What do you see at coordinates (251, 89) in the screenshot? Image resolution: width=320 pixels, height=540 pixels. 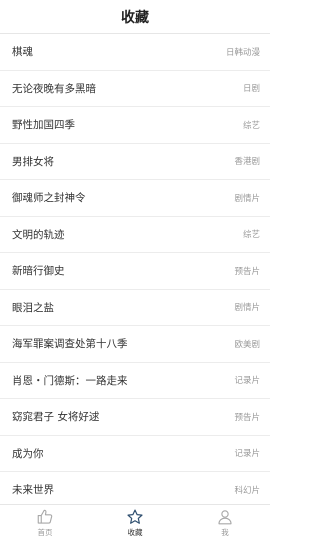 I see `item-category: 日剧` at bounding box center [251, 89].